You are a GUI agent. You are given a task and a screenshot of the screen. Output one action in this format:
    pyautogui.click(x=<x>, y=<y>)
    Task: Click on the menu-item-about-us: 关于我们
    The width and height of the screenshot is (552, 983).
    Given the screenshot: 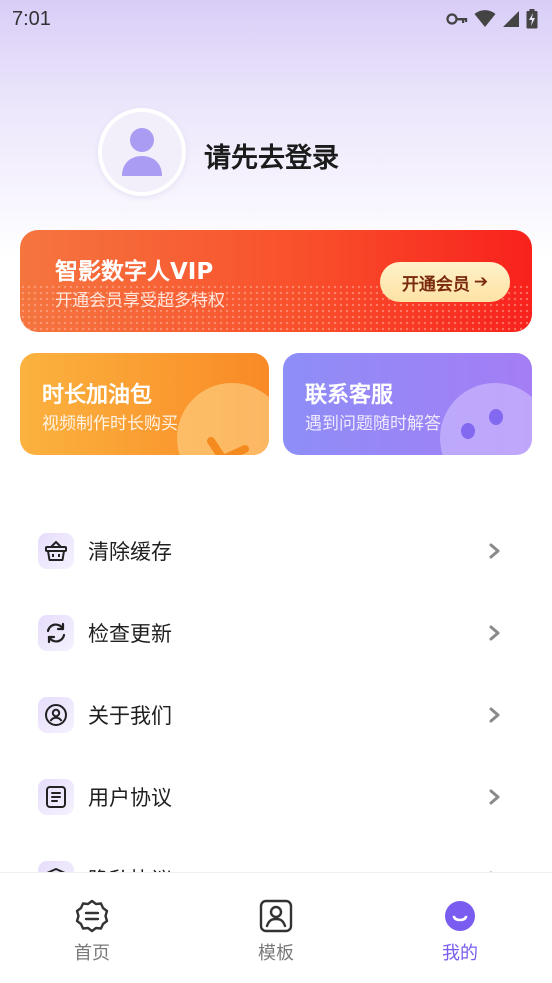 What is the action you would take?
    pyautogui.click(x=276, y=715)
    